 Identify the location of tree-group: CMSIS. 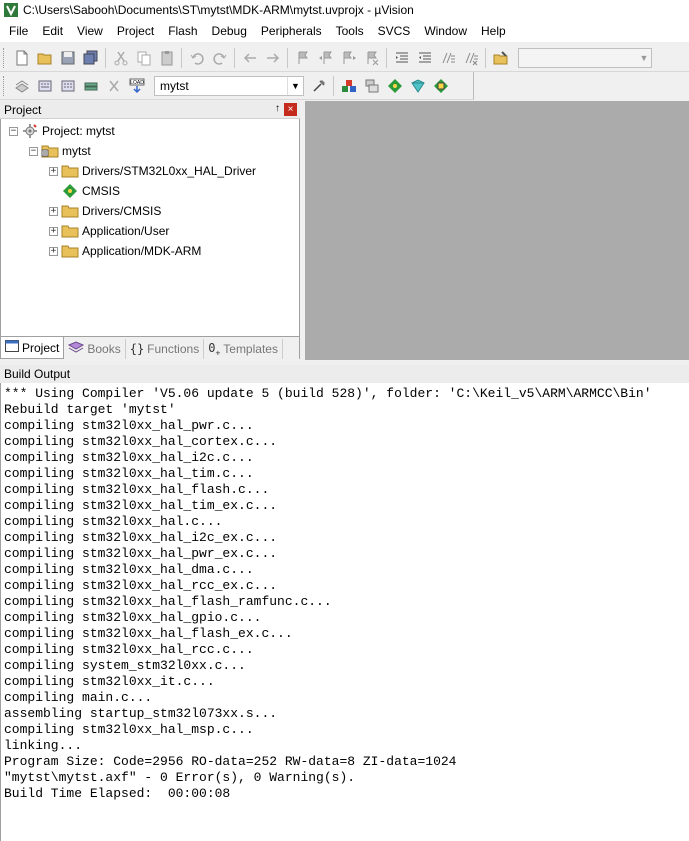
(90, 191).